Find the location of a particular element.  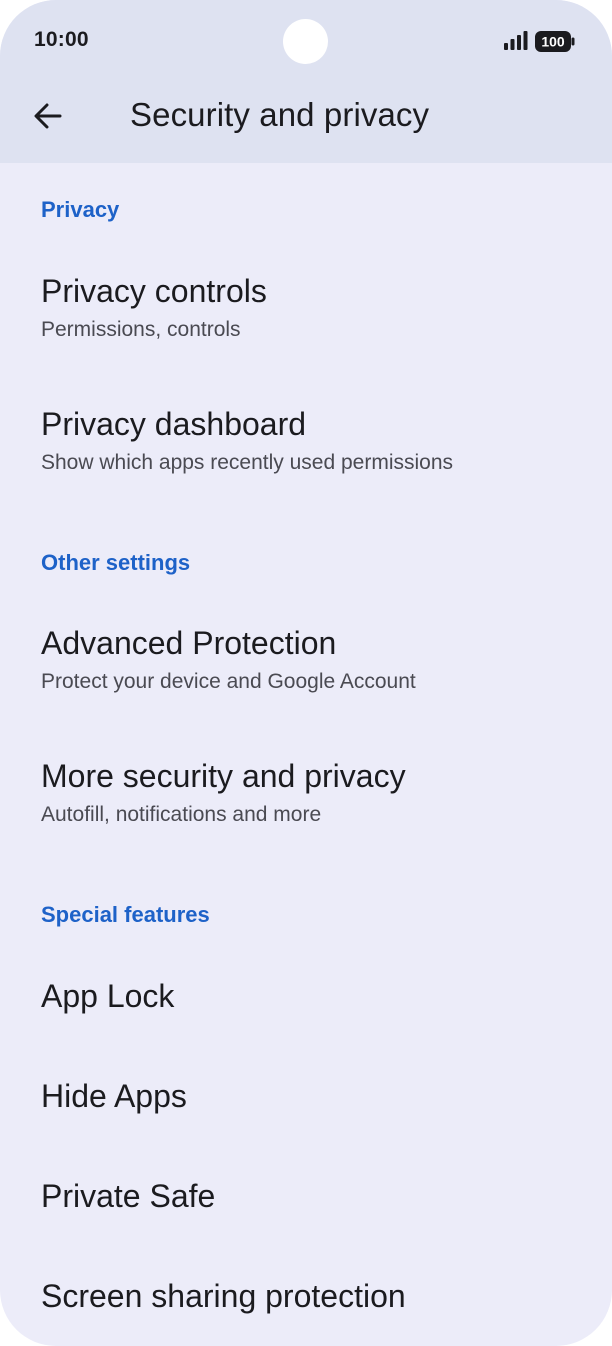

arrow-left-icon is located at coordinates (48, 116).